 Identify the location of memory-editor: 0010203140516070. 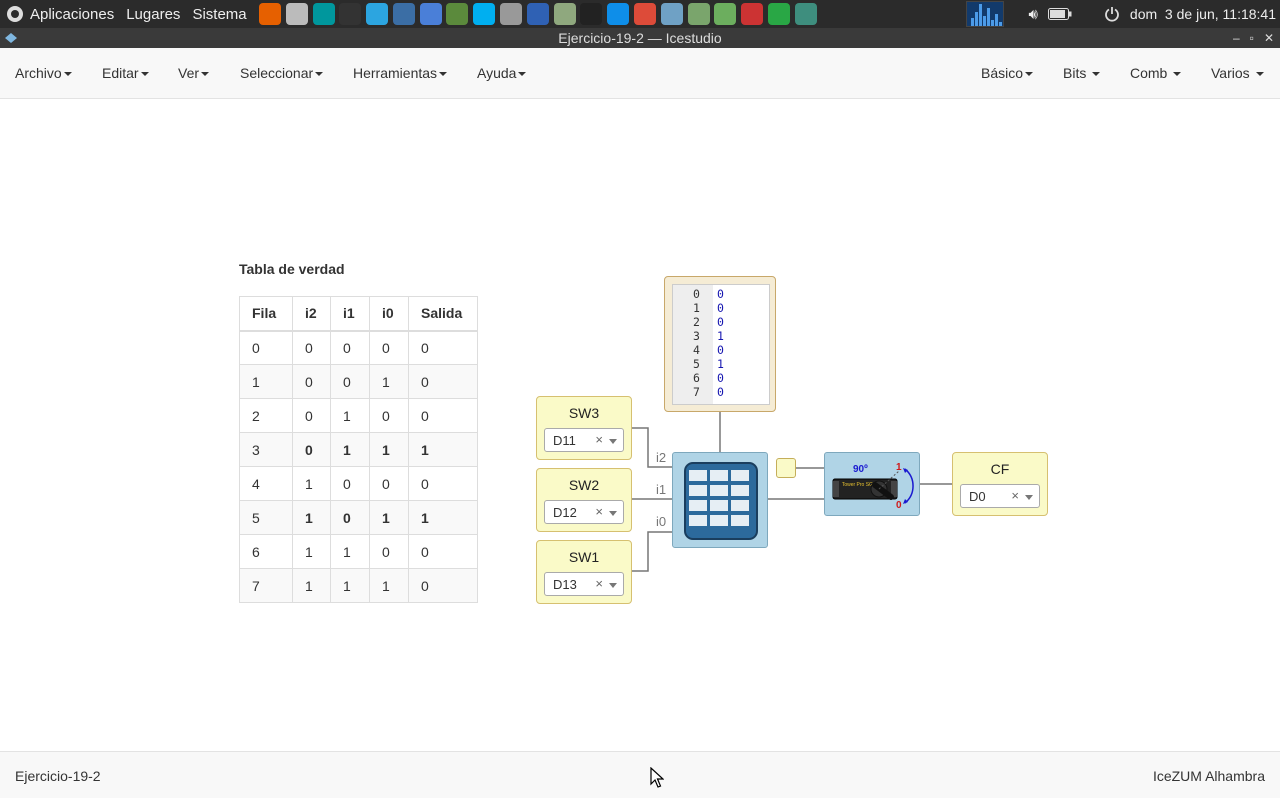
(721, 344).